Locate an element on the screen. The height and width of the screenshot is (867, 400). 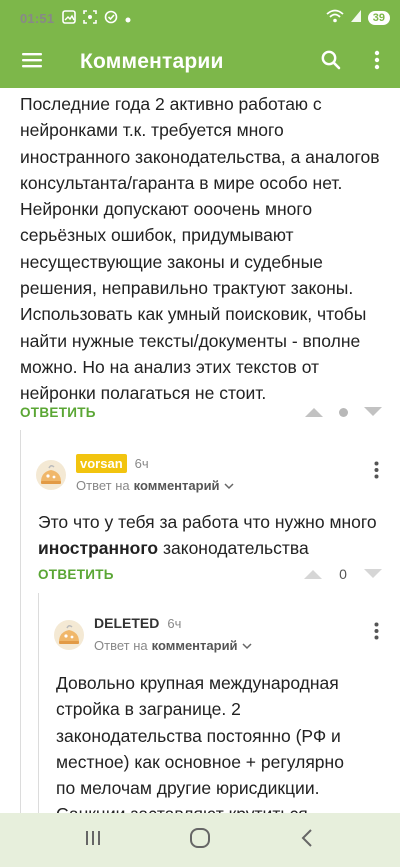
system-navigation-bar is located at coordinates (200, 840).